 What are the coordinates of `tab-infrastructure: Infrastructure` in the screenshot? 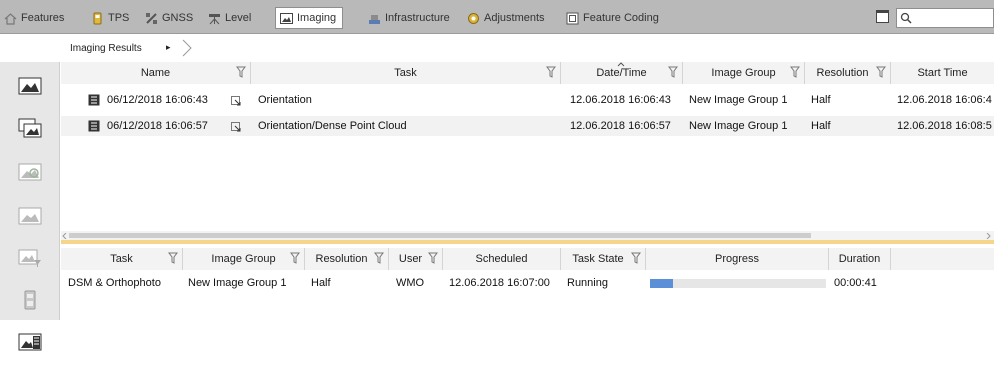 It's located at (409, 18).